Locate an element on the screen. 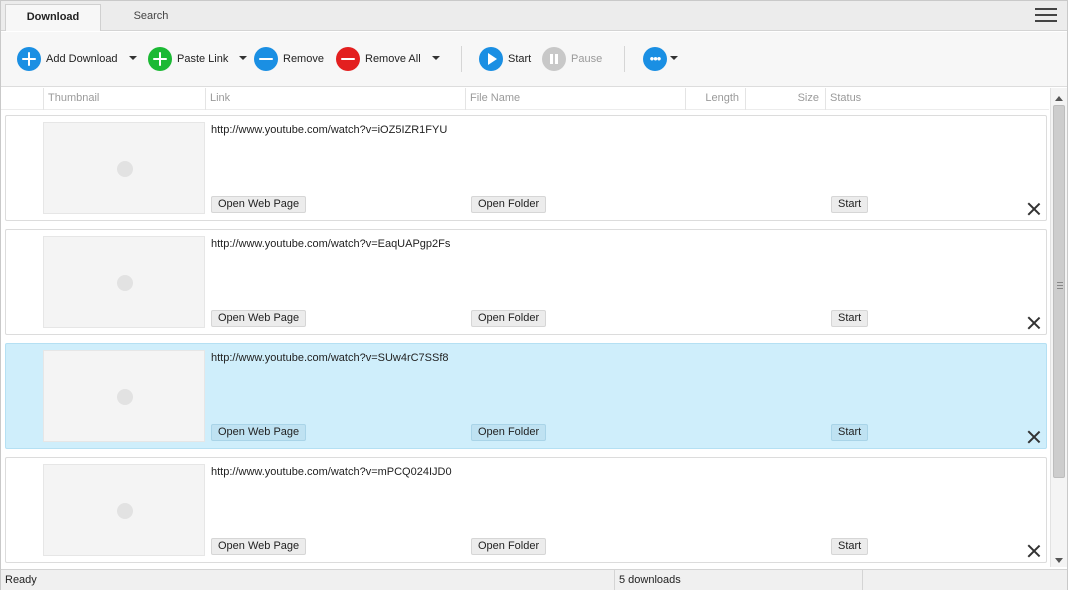 This screenshot has height=590, width=1068. column-file-name: File Name is located at coordinates (575, 99).